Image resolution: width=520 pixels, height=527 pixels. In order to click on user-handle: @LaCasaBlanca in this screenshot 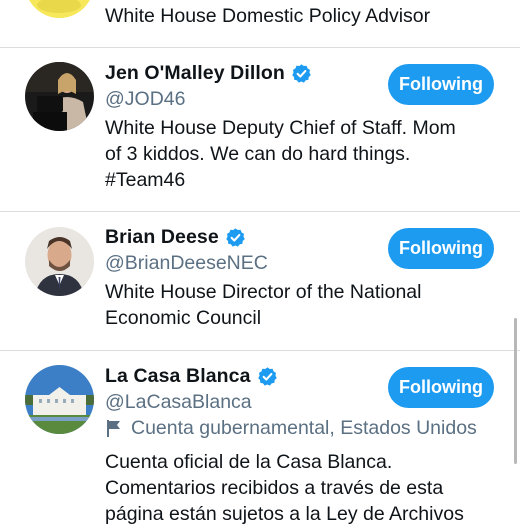, I will do `click(178, 402)`.